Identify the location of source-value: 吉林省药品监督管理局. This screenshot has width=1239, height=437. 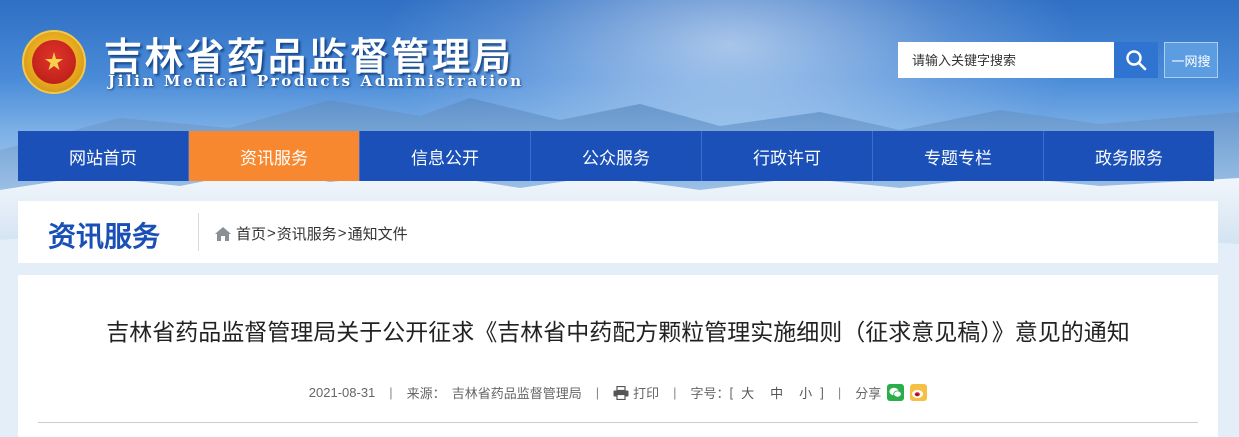
(516, 393).